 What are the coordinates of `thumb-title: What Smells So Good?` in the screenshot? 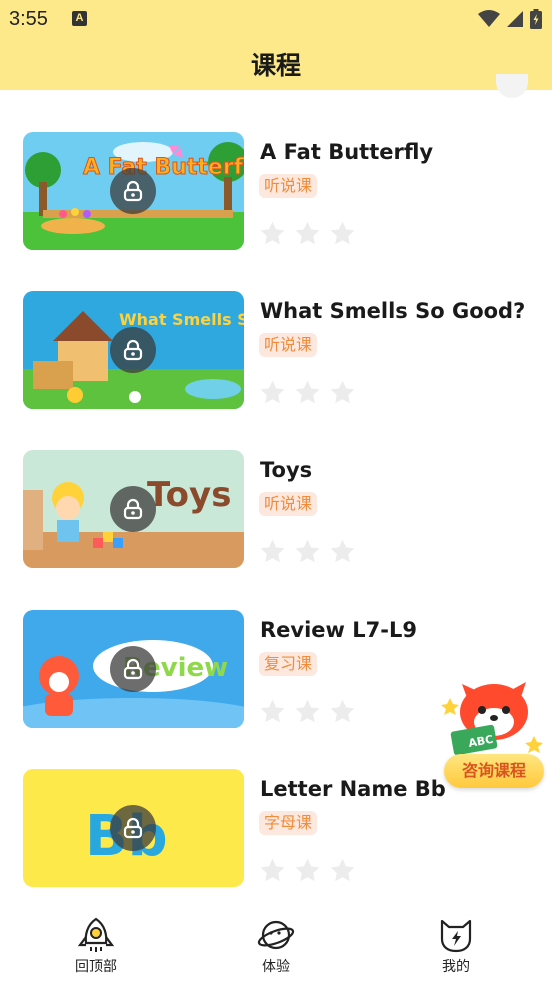 It's located at (181, 319).